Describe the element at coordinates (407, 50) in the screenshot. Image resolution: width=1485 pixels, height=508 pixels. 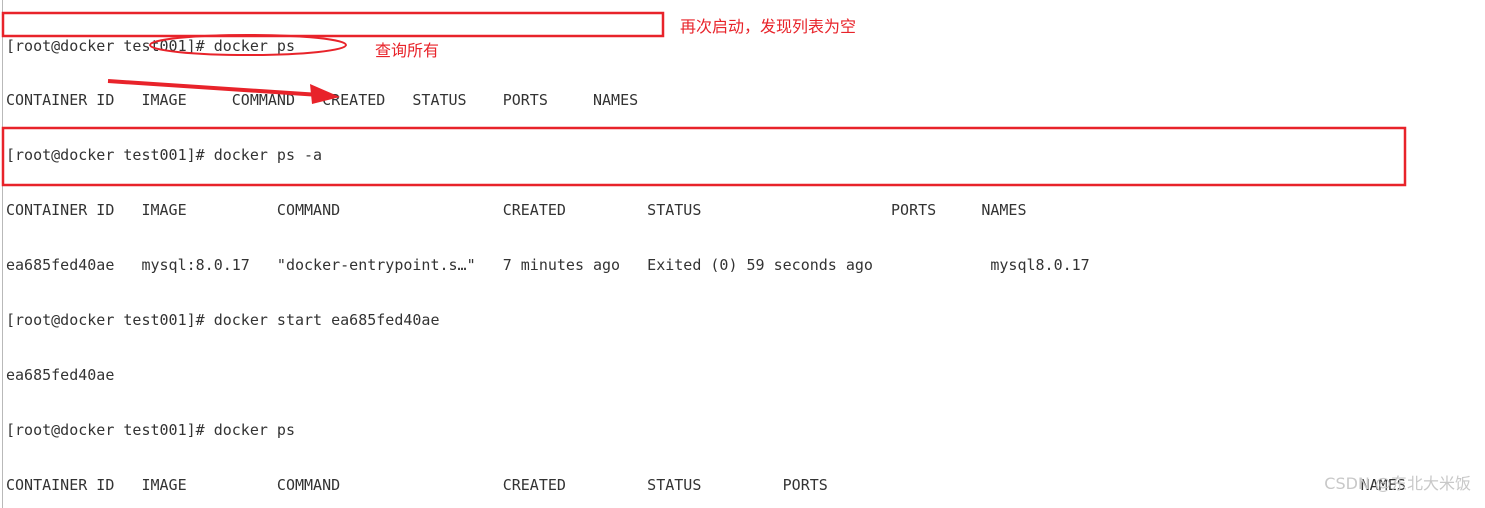
I see `annotation-query-all-label: 查询所有` at that location.